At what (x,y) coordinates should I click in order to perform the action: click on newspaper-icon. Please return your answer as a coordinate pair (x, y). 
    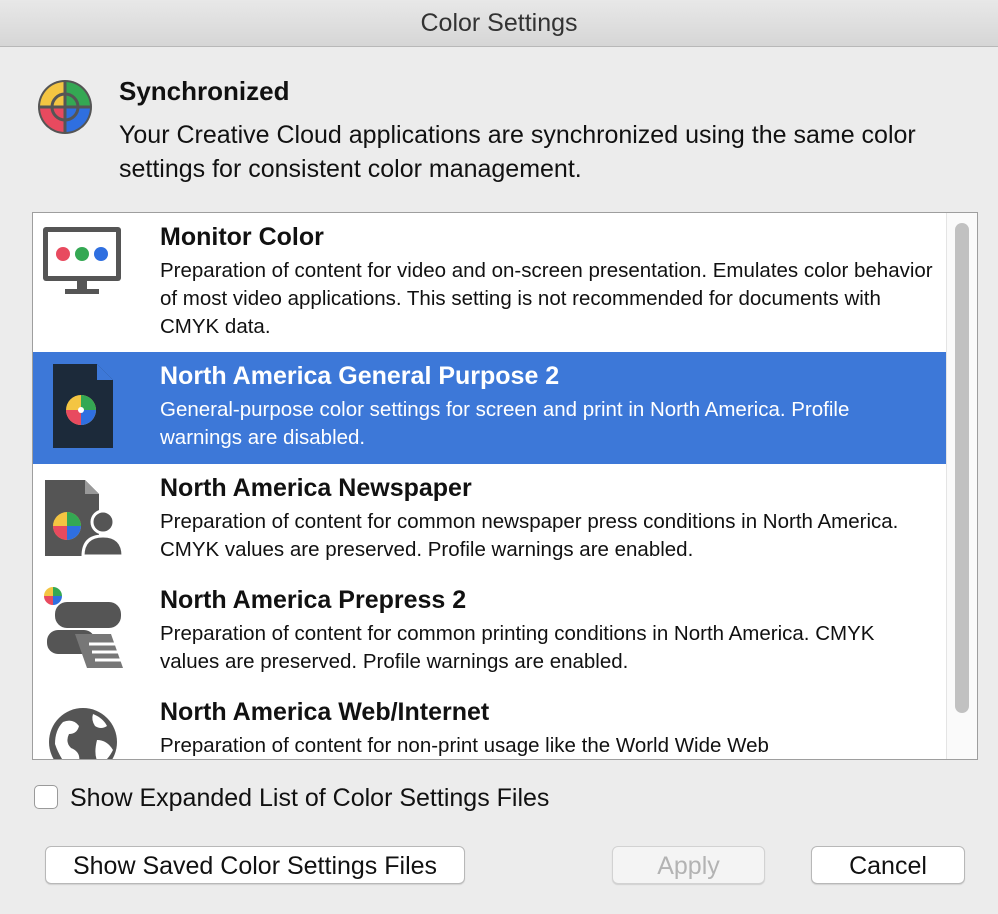
    Looking at the image, I should click on (85, 519).